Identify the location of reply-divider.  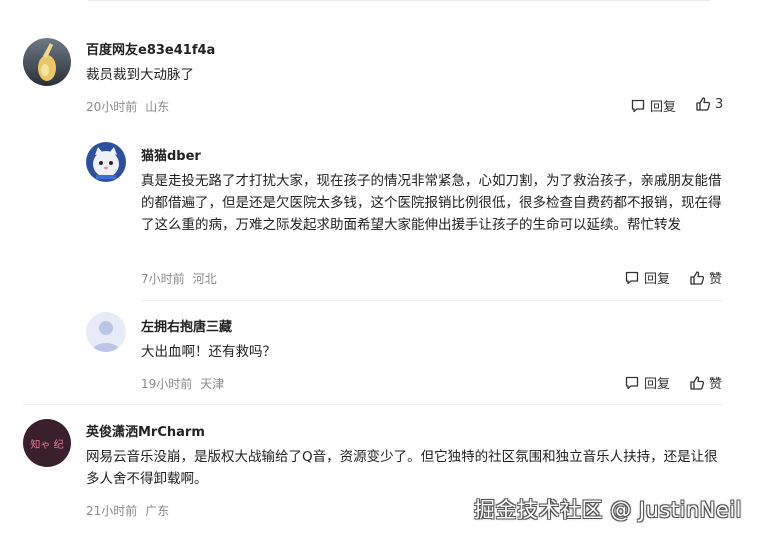
(432, 300).